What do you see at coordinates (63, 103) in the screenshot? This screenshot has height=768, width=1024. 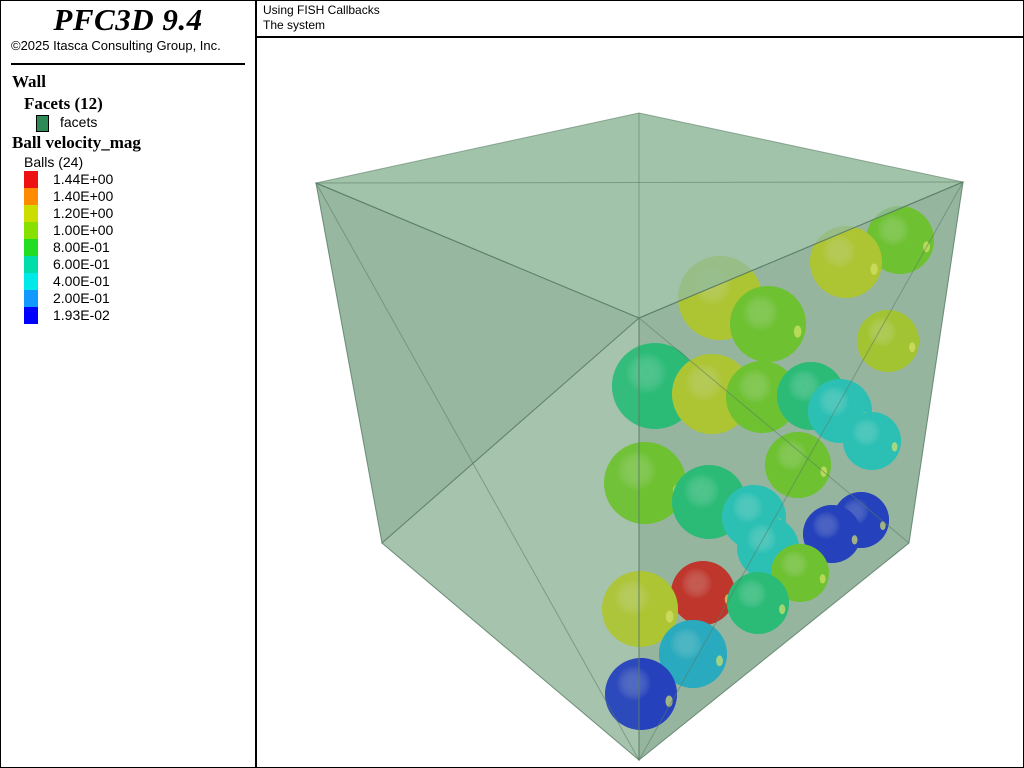 I see `legend-facets-heading: Facets (12)` at bounding box center [63, 103].